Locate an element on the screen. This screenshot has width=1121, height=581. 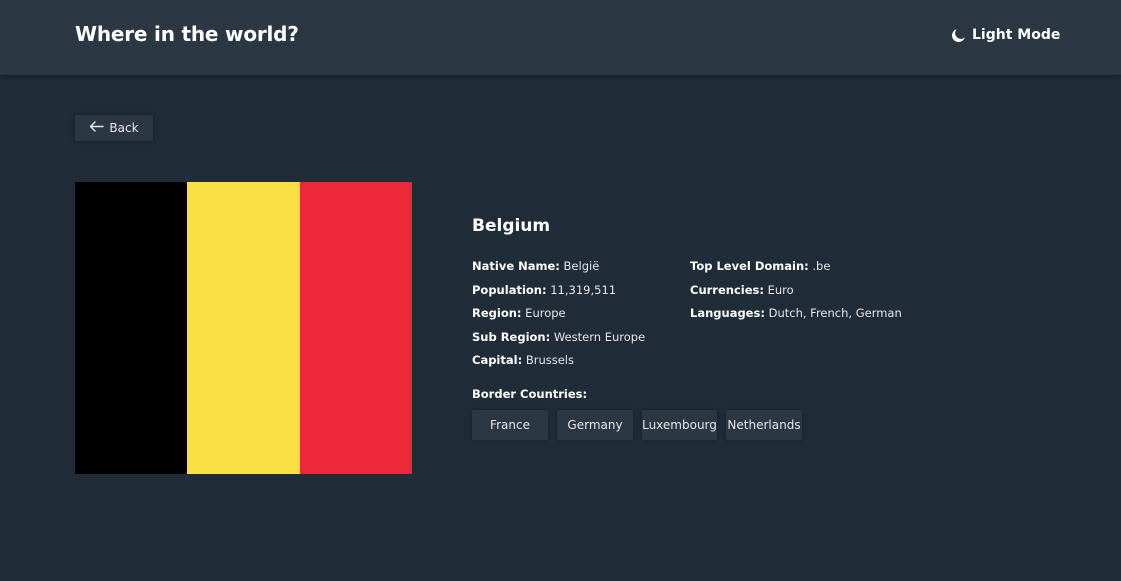
border-country-france: France is located at coordinates (510, 425).